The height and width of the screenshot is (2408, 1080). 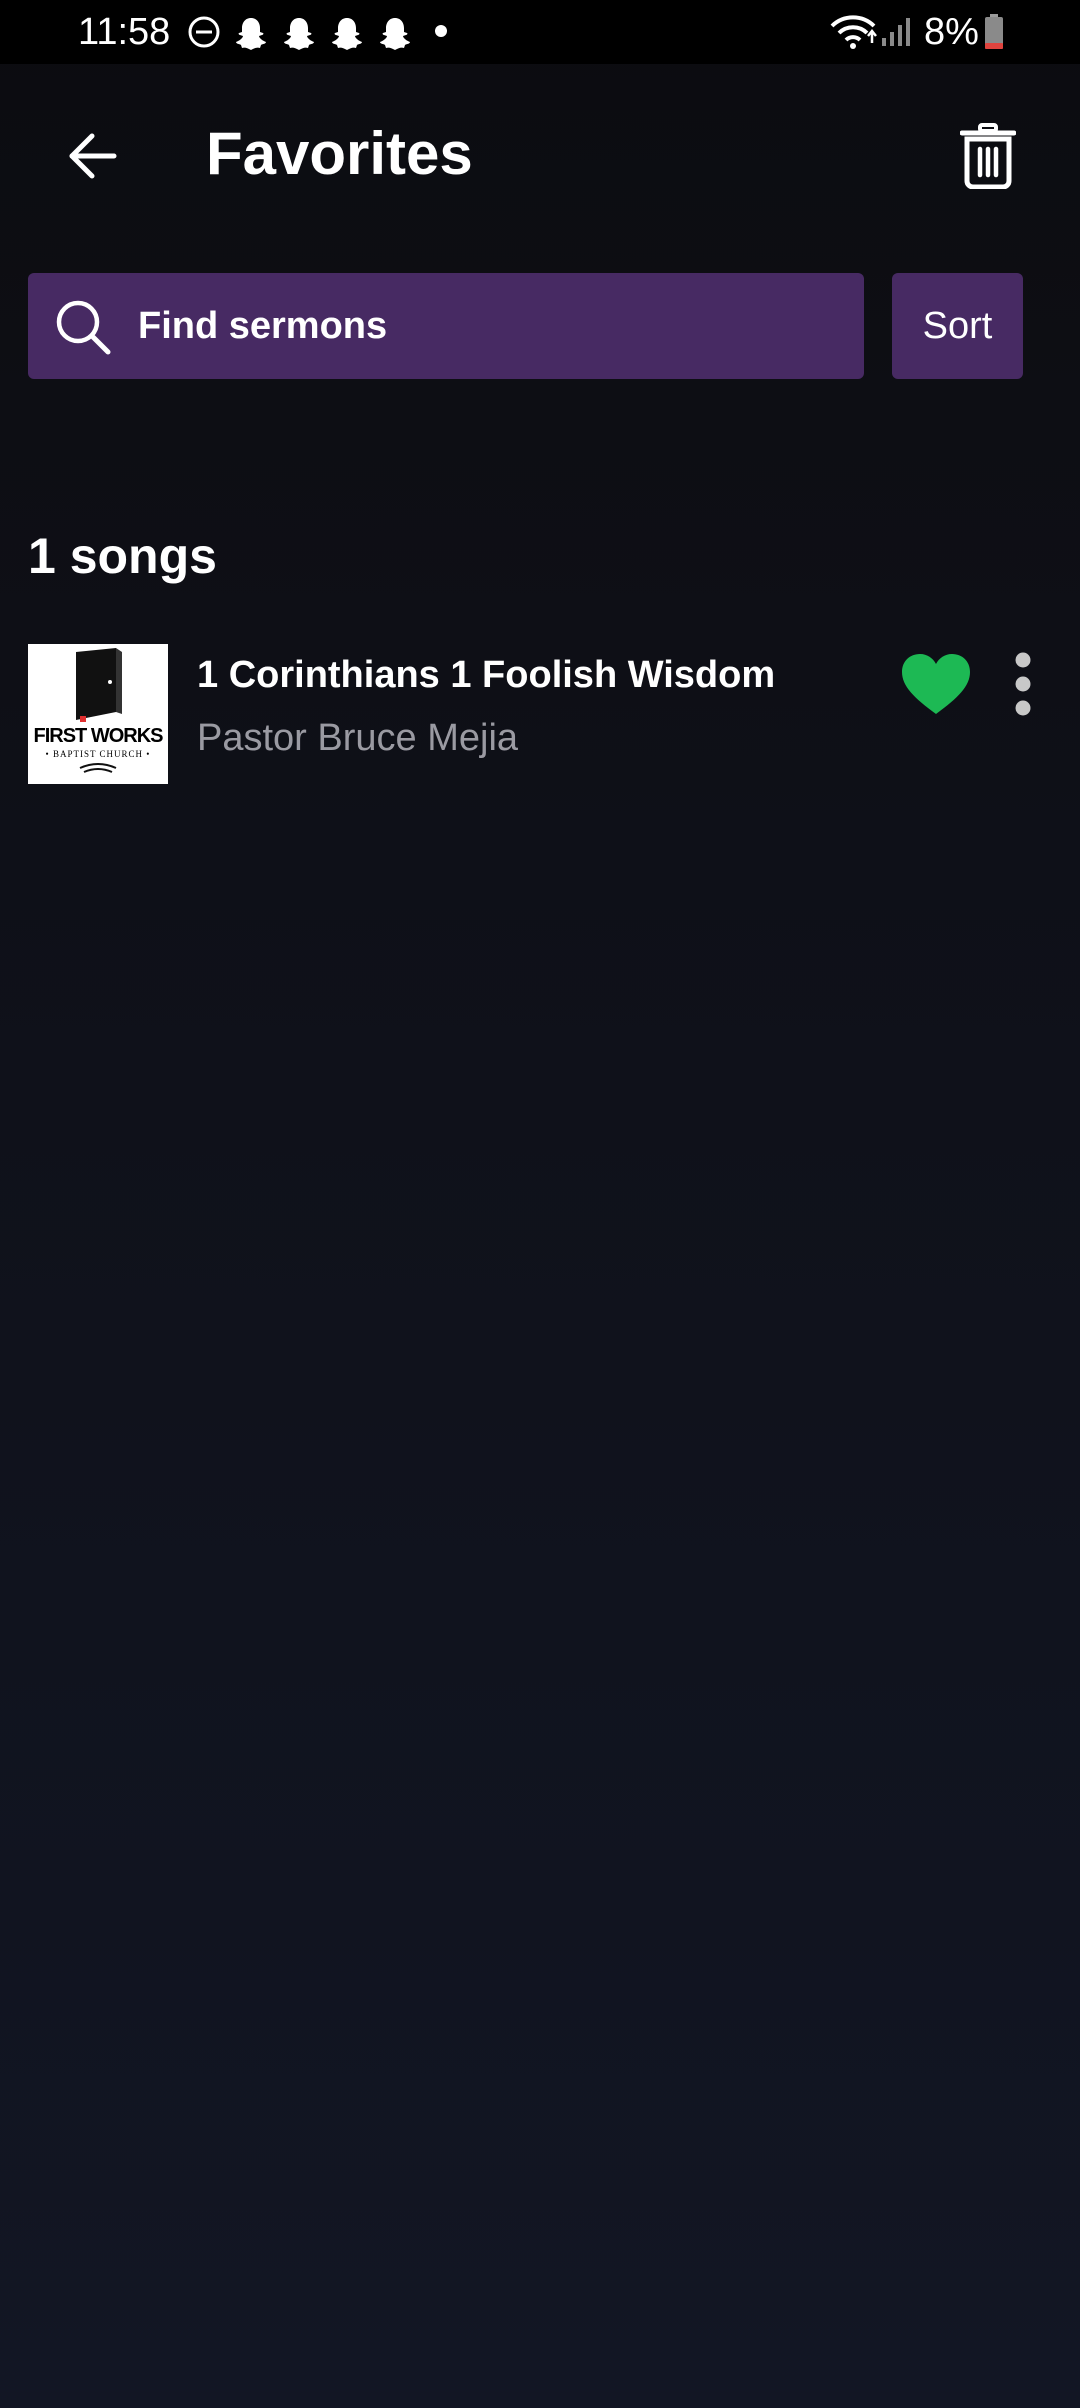 What do you see at coordinates (83, 327) in the screenshot?
I see `search-icon` at bounding box center [83, 327].